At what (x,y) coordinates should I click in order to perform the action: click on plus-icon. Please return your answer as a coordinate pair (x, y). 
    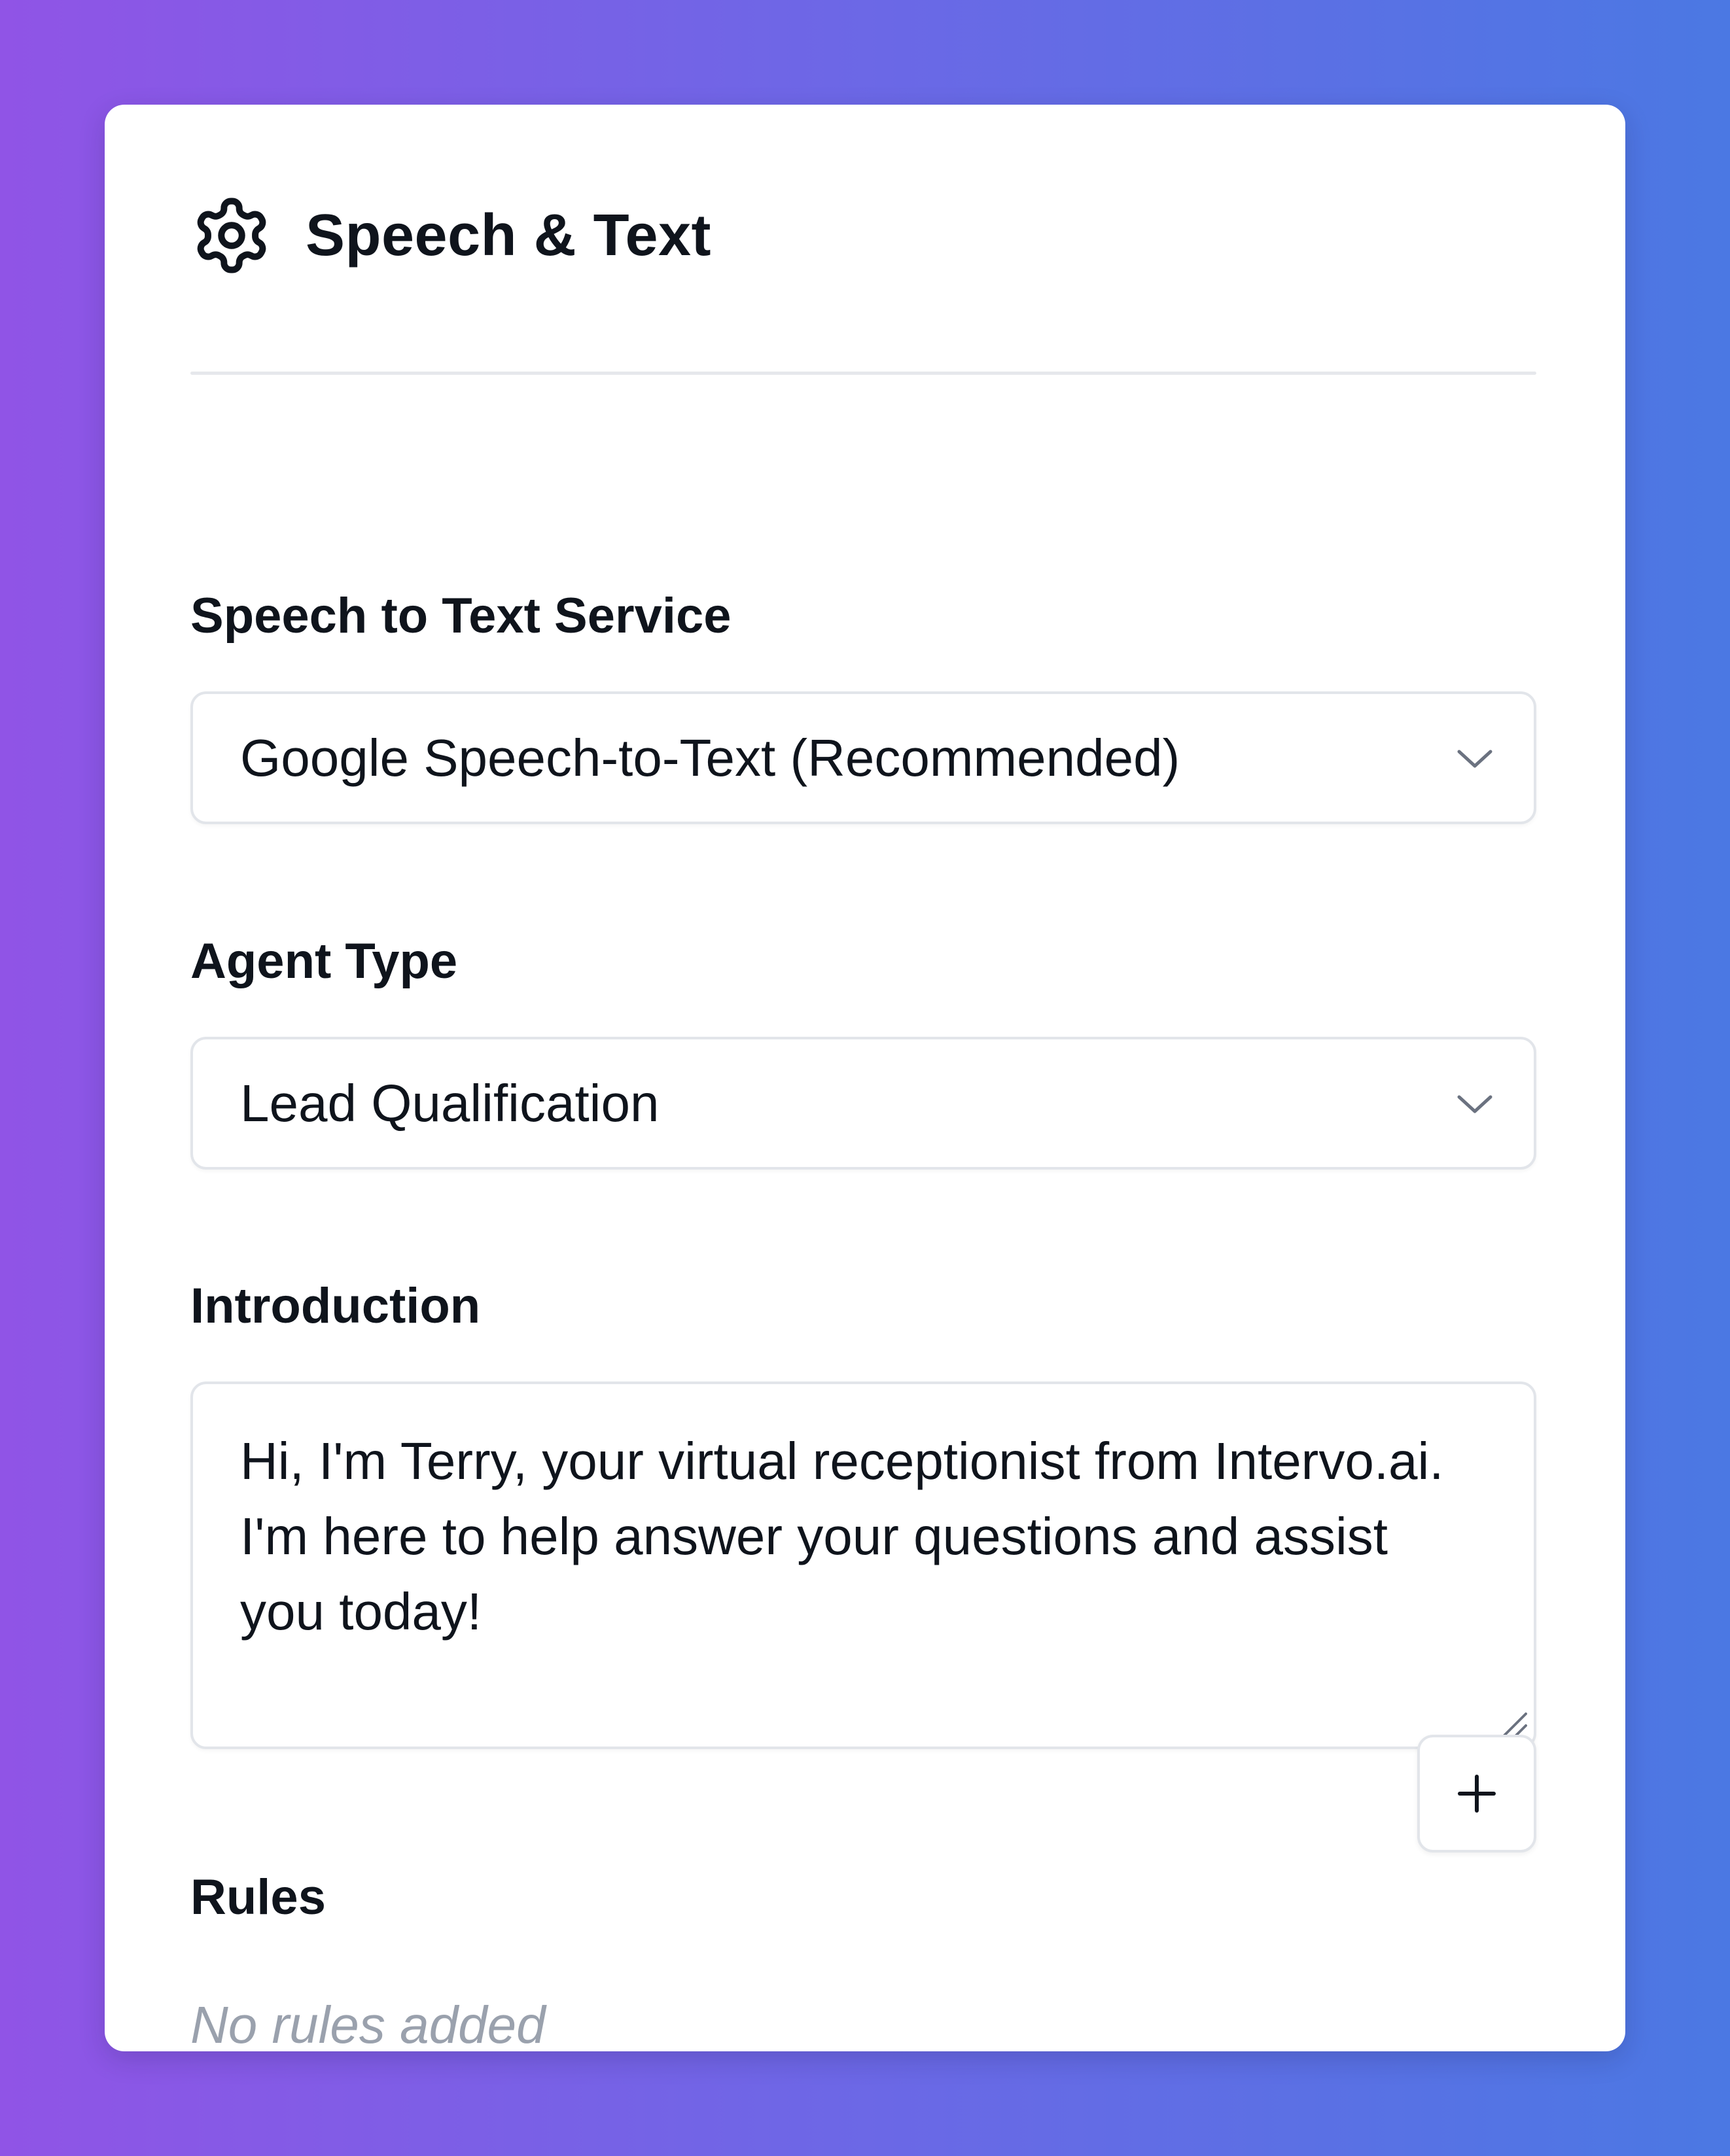
    Looking at the image, I should click on (1477, 1794).